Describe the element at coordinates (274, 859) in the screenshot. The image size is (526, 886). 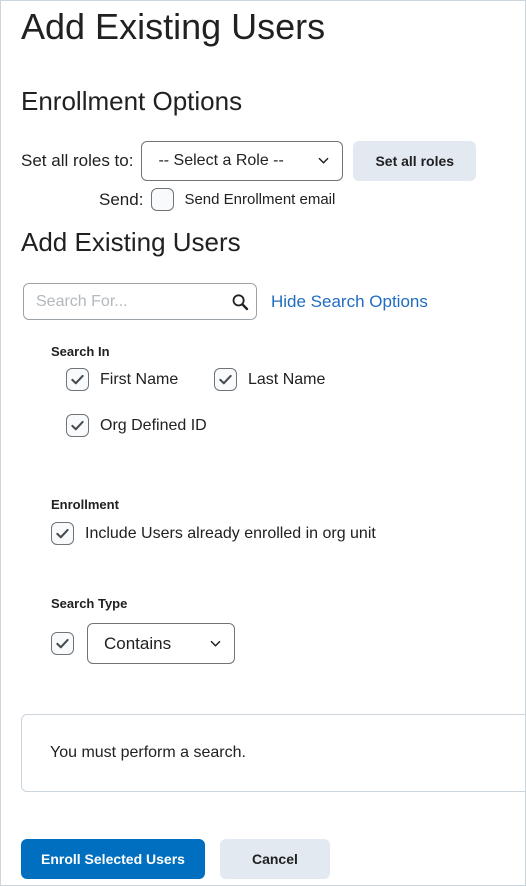
I see `cancel-button: Cancel` at that location.